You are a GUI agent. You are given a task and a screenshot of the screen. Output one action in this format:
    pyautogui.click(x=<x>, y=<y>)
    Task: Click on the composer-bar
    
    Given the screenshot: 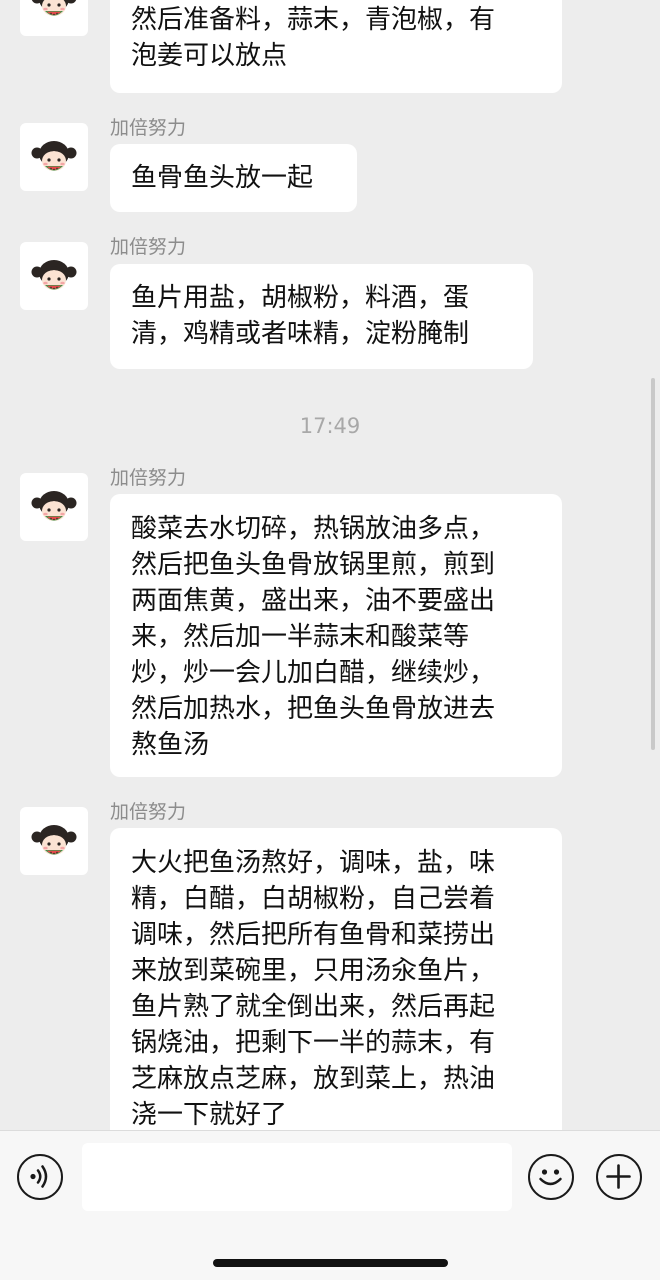 What is the action you would take?
    pyautogui.click(x=330, y=1205)
    